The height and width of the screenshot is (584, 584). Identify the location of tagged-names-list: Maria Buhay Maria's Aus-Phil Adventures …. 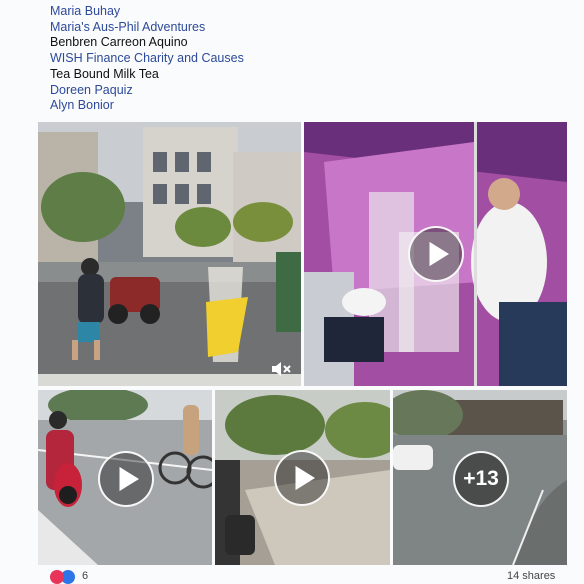
(147, 59).